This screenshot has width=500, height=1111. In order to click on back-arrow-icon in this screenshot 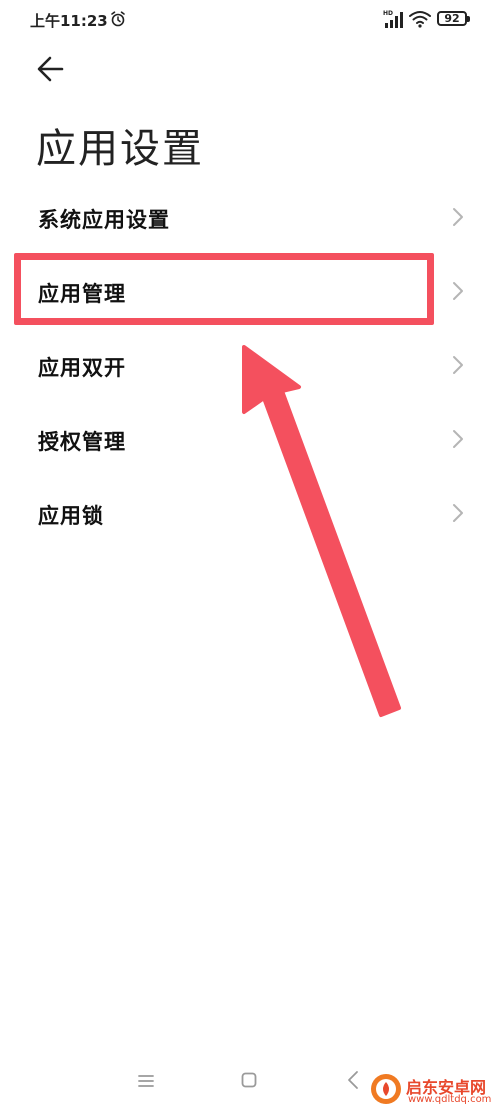, I will do `click(52, 69)`.